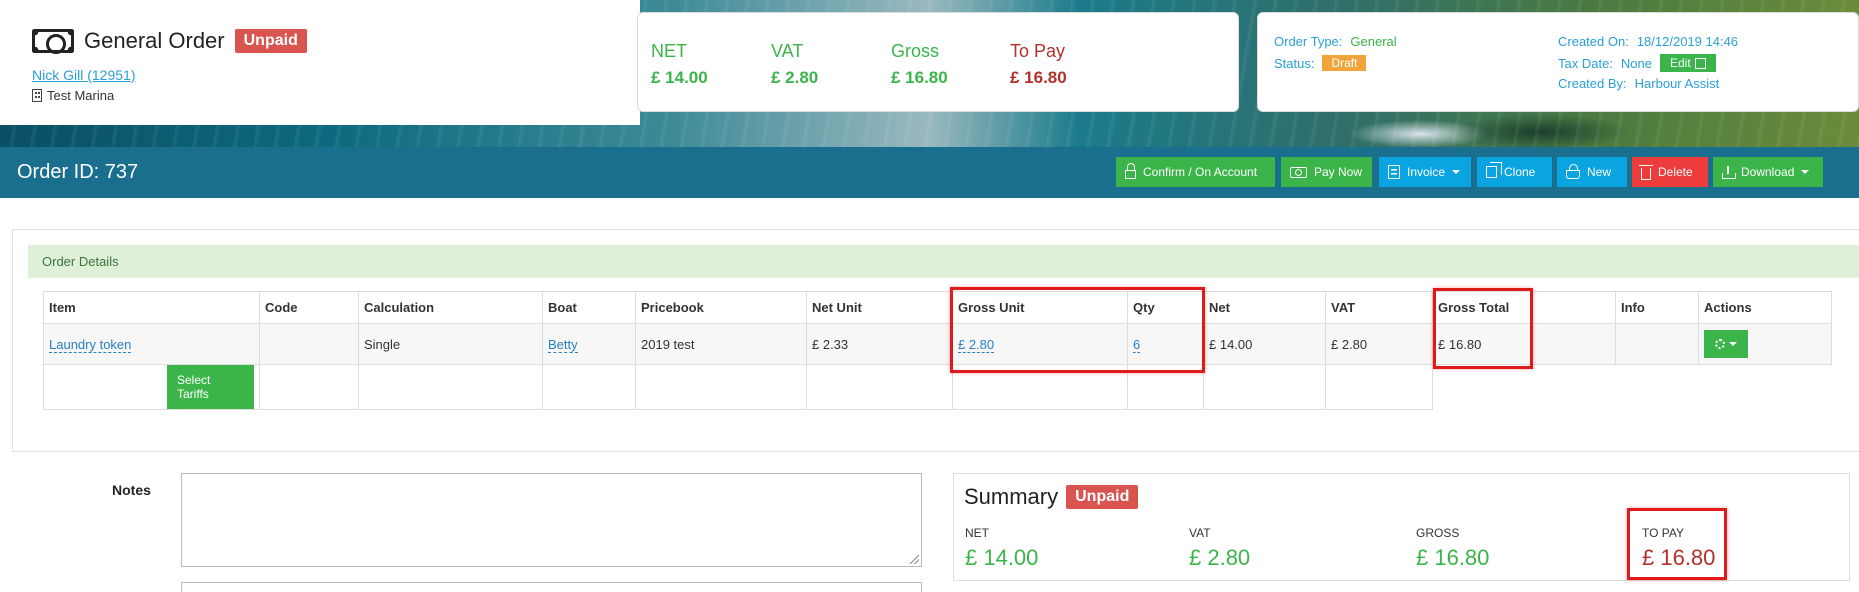 This screenshot has height=592, width=1859. I want to click on order-id: Order ID: 737, so click(78, 172).